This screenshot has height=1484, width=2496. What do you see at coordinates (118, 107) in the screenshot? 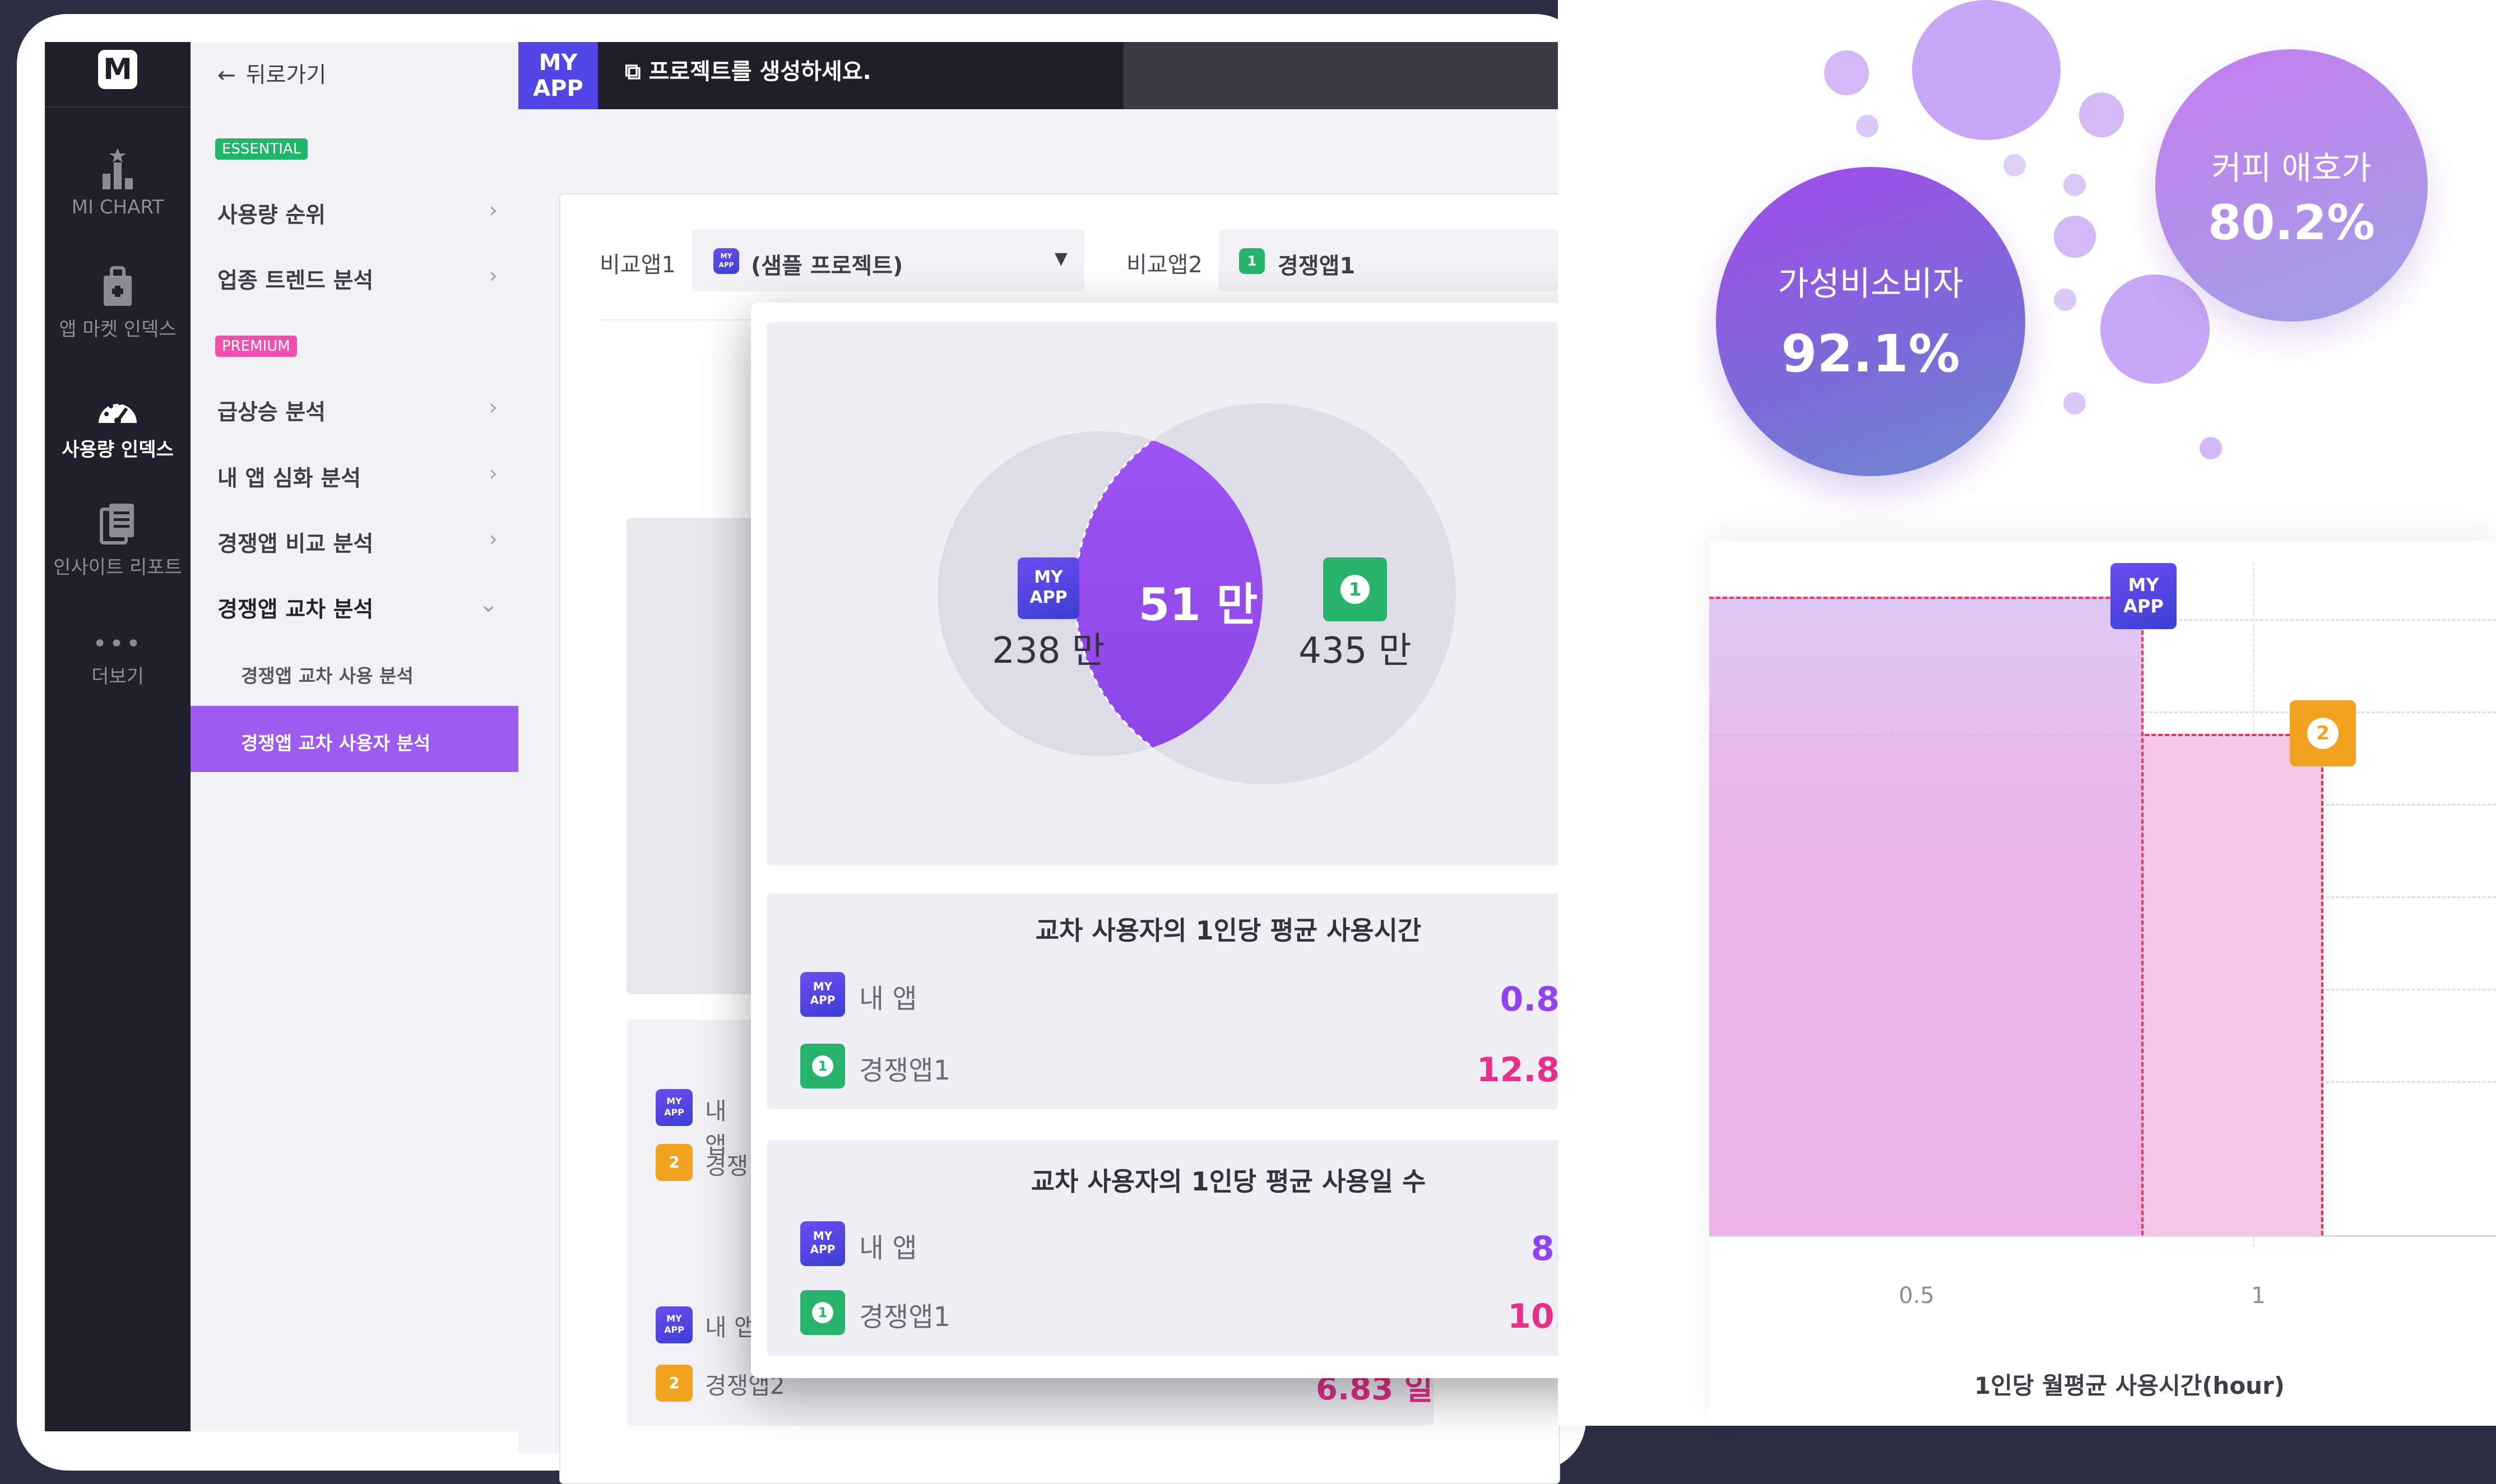
I see `rail-divider` at bounding box center [118, 107].